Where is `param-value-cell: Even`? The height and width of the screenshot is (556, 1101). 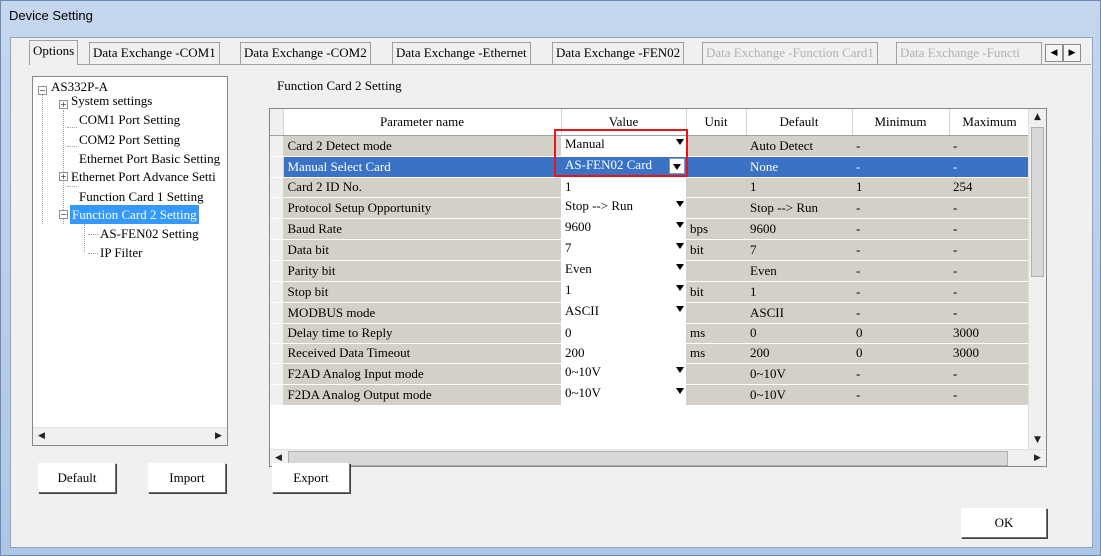
param-value-cell: Even is located at coordinates (623, 271).